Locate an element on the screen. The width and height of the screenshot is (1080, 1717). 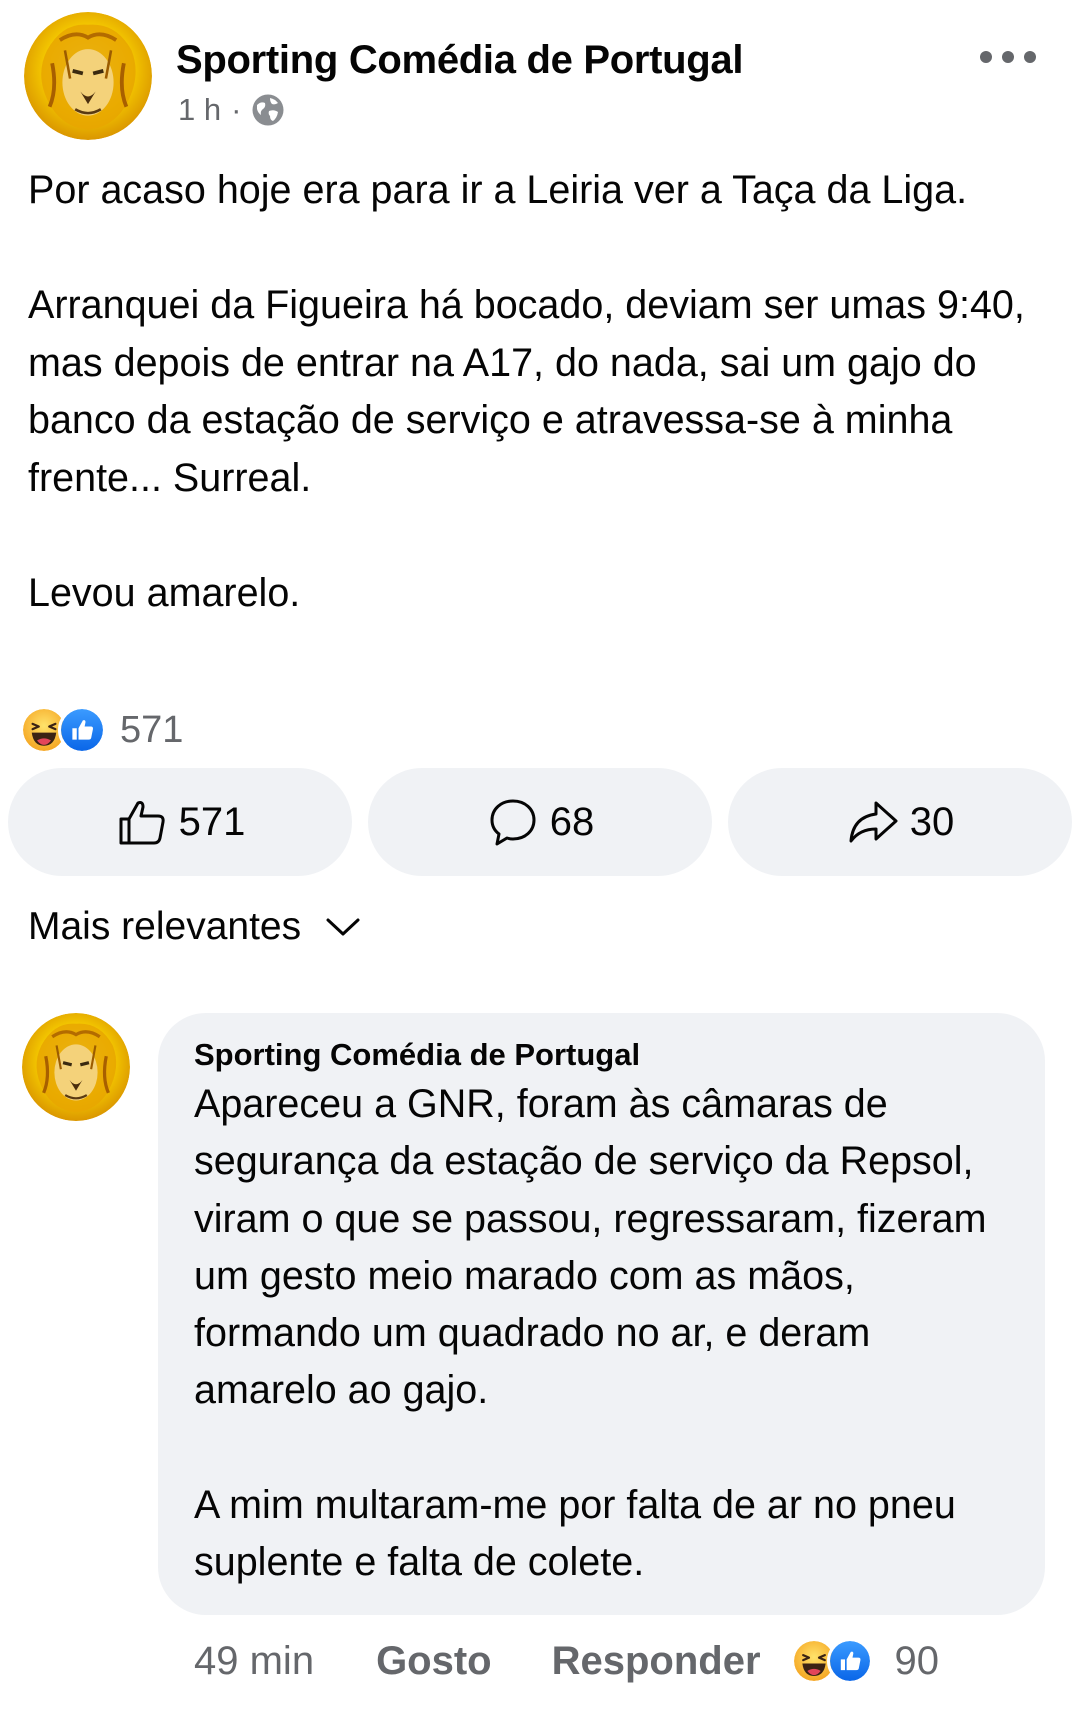
post-meta: 1 h · is located at coordinates (231, 110).